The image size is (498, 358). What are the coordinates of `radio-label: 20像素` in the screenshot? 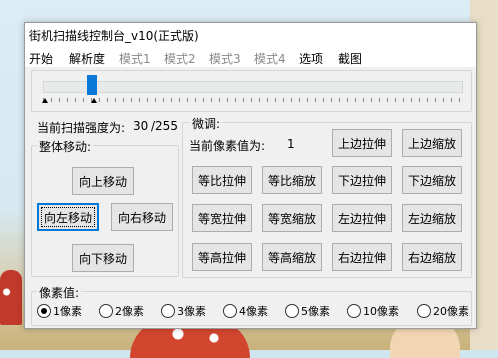 It's located at (451, 311).